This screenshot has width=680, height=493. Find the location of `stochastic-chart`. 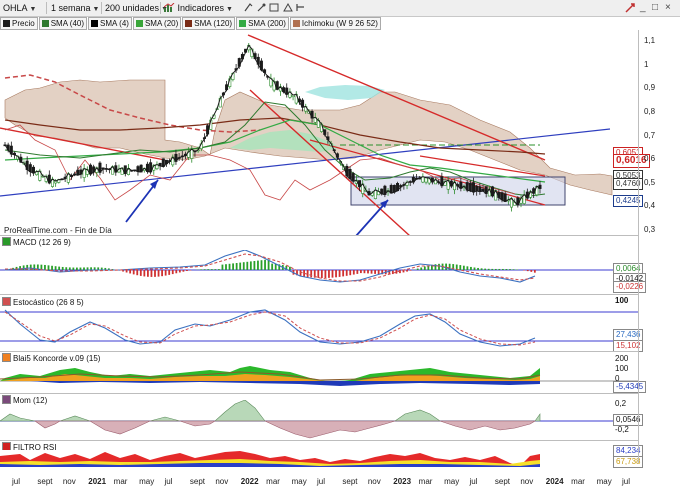

stochastic-chart is located at coordinates (319, 326).